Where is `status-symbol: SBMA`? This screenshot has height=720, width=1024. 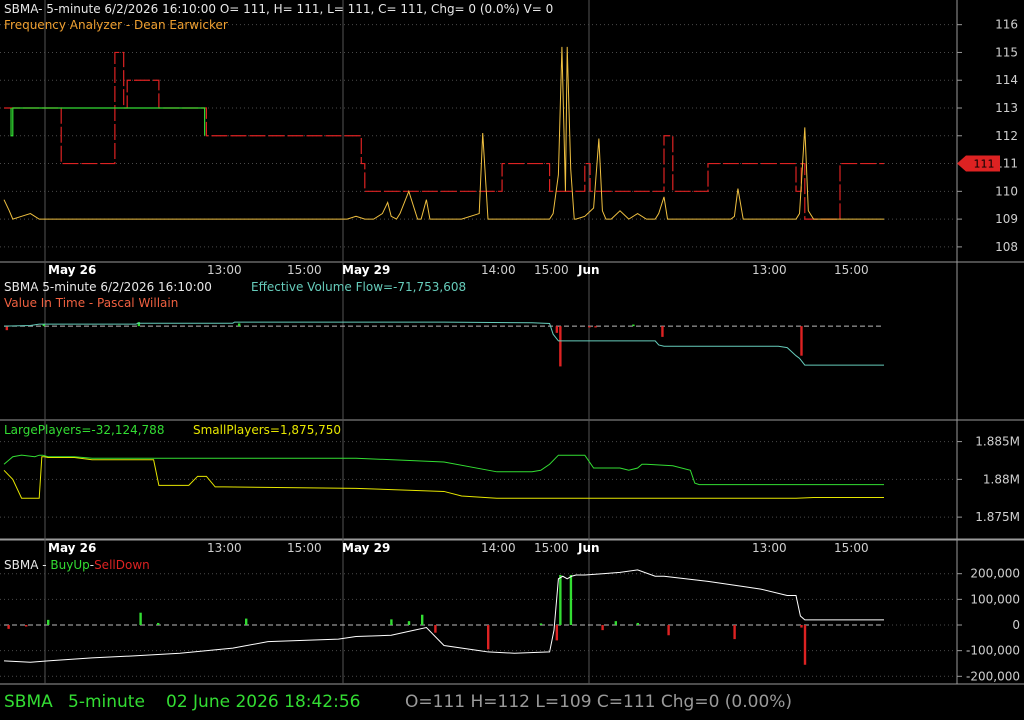
status-symbol: SBMA is located at coordinates (28, 702).